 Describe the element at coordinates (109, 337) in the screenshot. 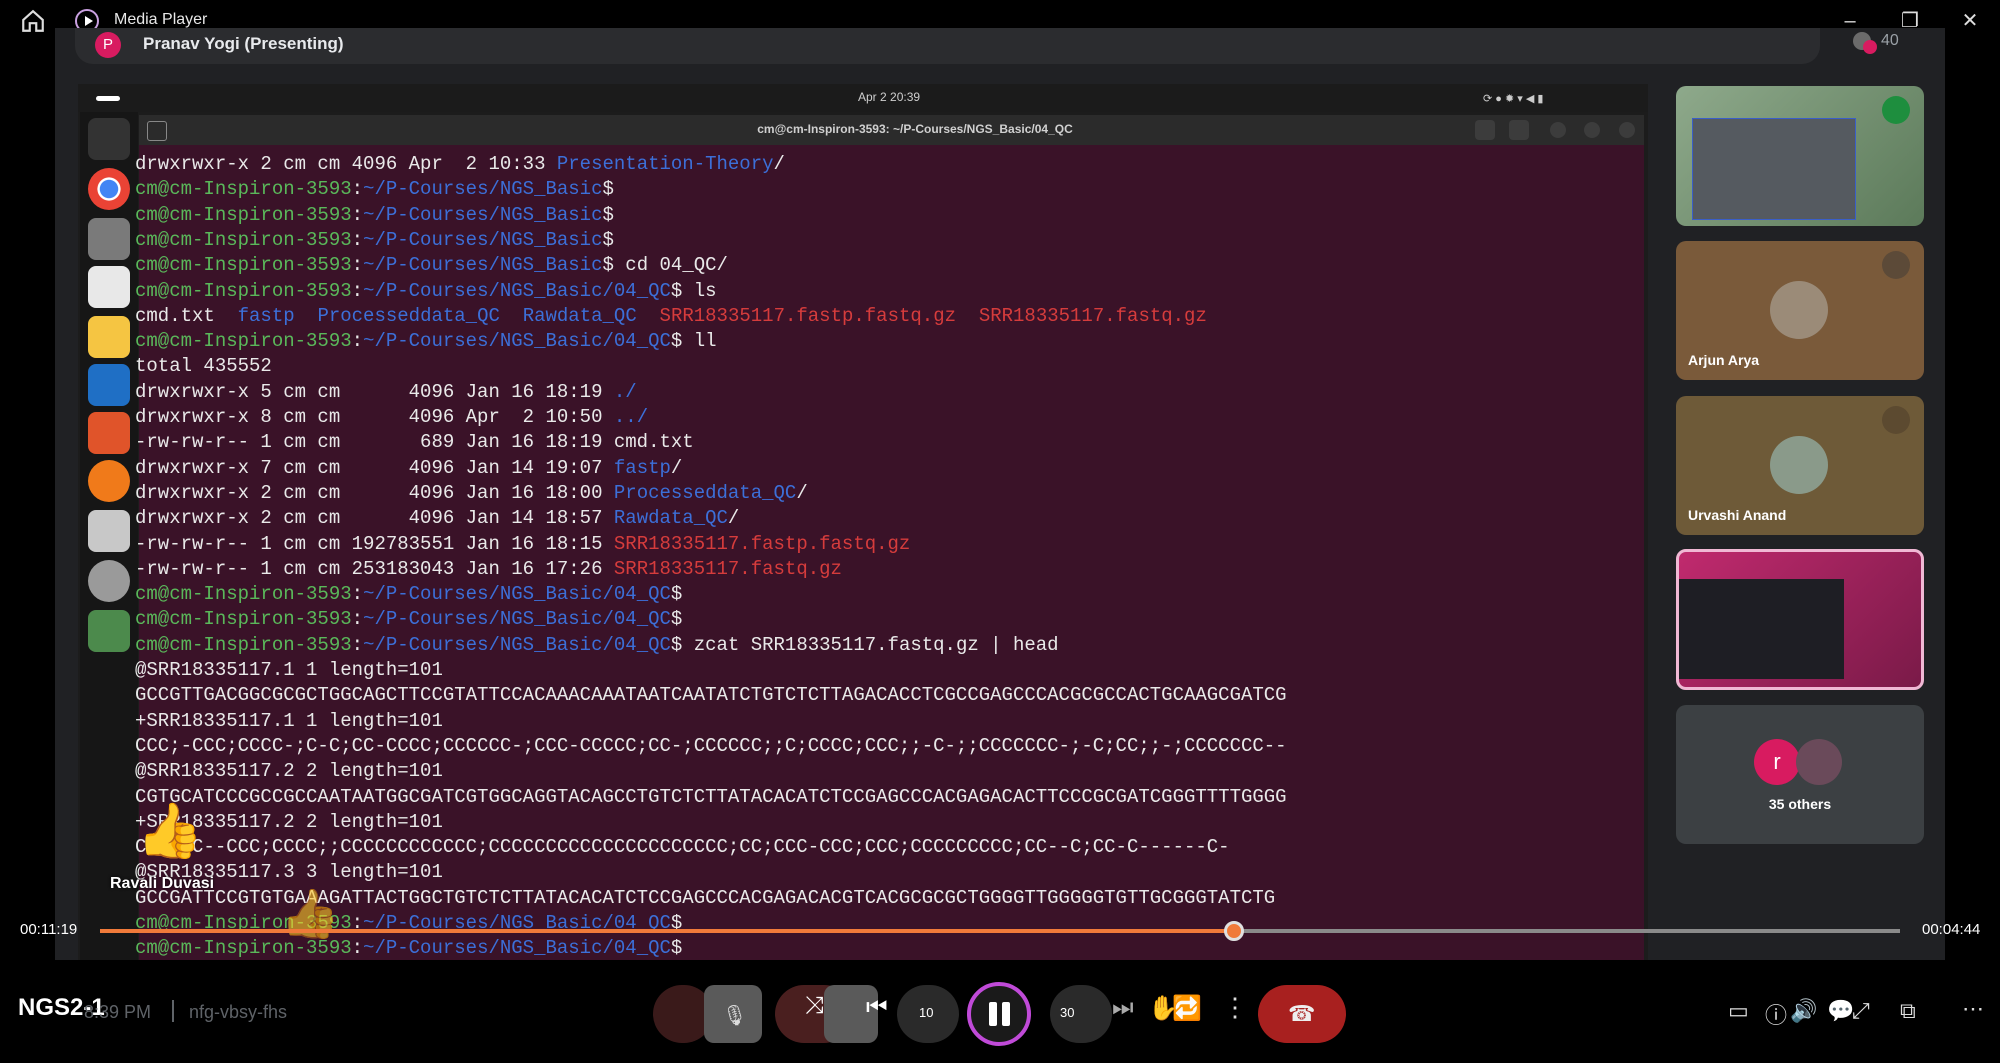

I see `notes-icon` at that location.